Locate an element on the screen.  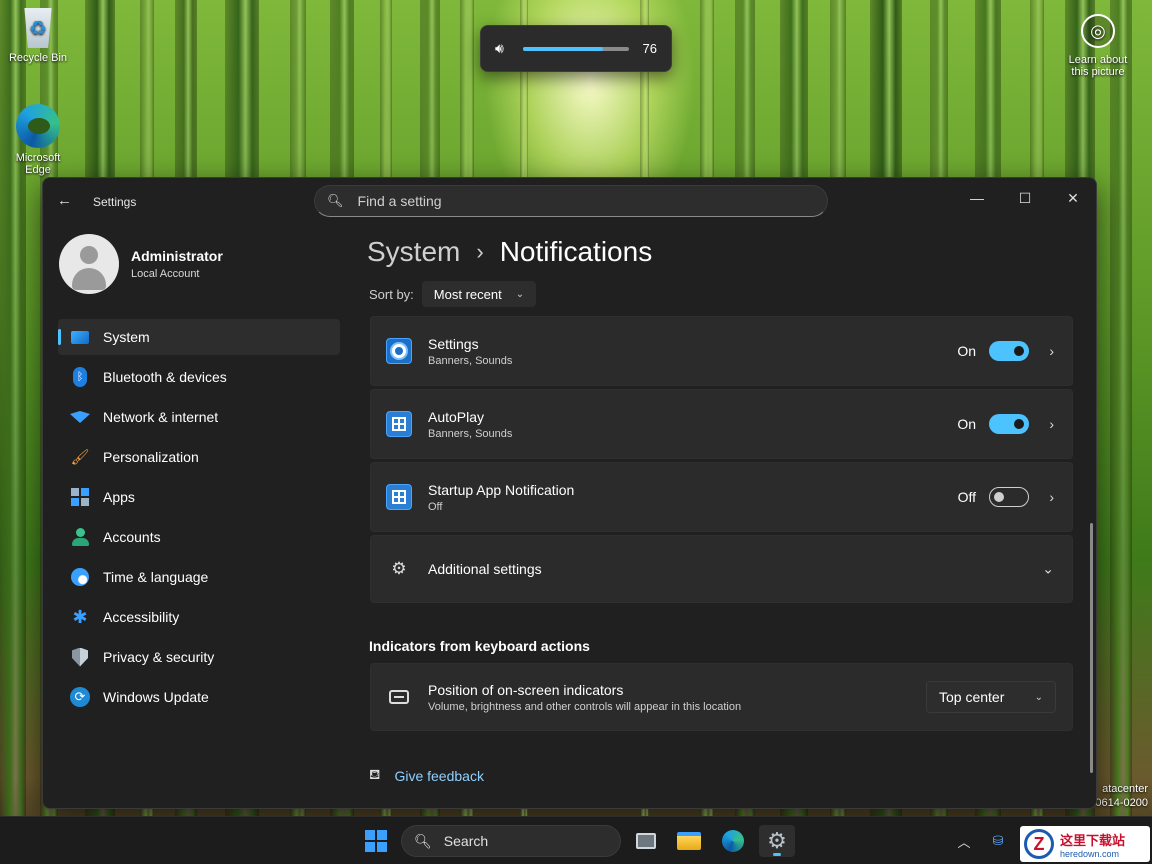
sort-dropdown: Most recent ⌄ is located at coordinates (479, 294).